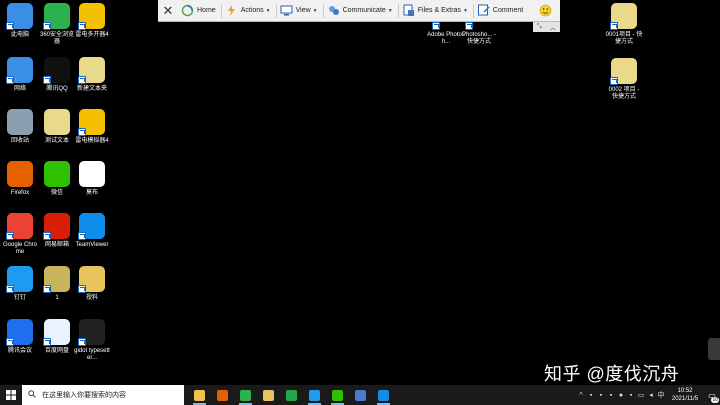 The image size is (720, 405). Describe the element at coordinates (501, 11) in the screenshot. I see `toolbar-comment-button: Comment` at that location.